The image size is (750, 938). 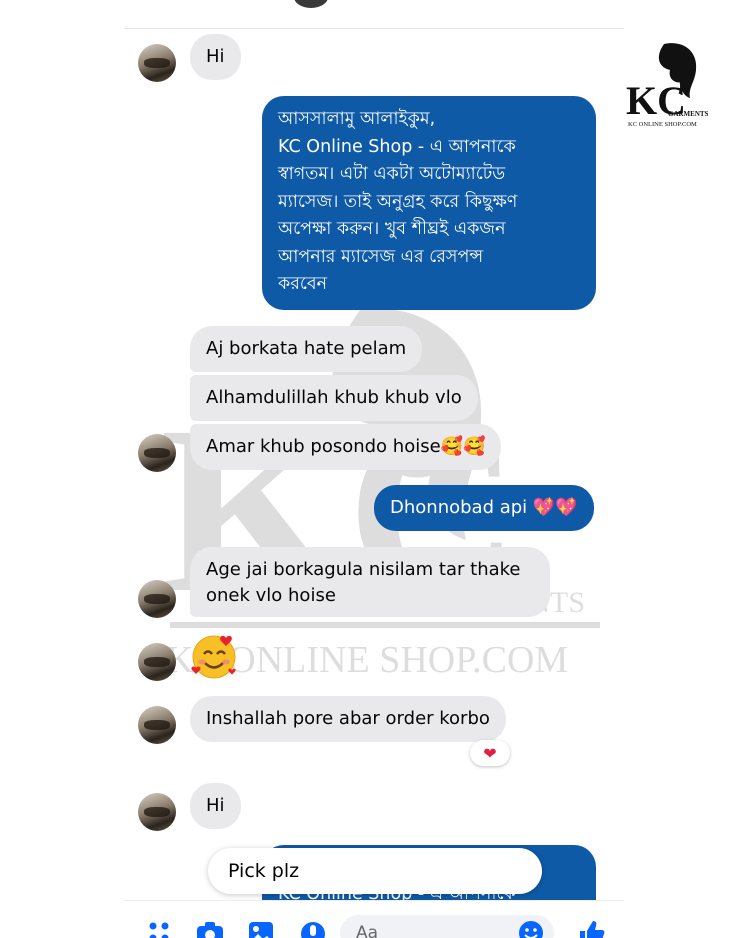 I want to click on gallery-icon, so click(x=261, y=928).